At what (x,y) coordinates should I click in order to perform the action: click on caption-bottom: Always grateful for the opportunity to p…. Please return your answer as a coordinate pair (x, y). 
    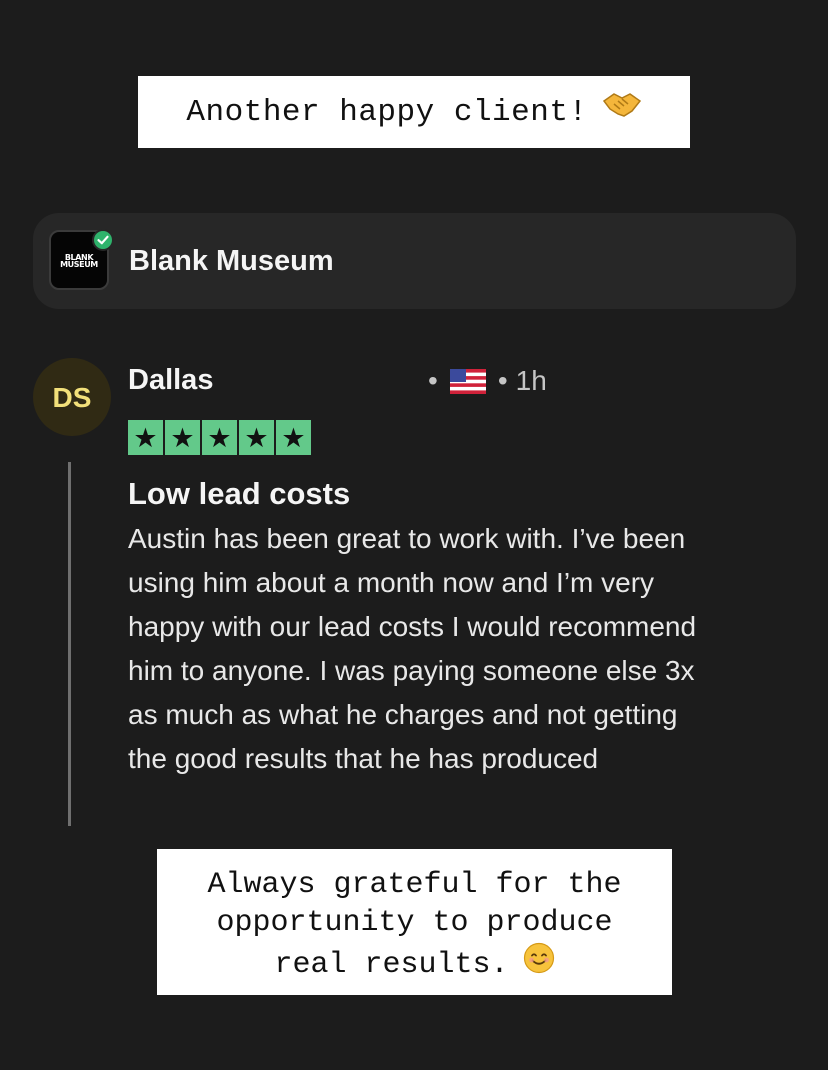
    Looking at the image, I should click on (414, 922).